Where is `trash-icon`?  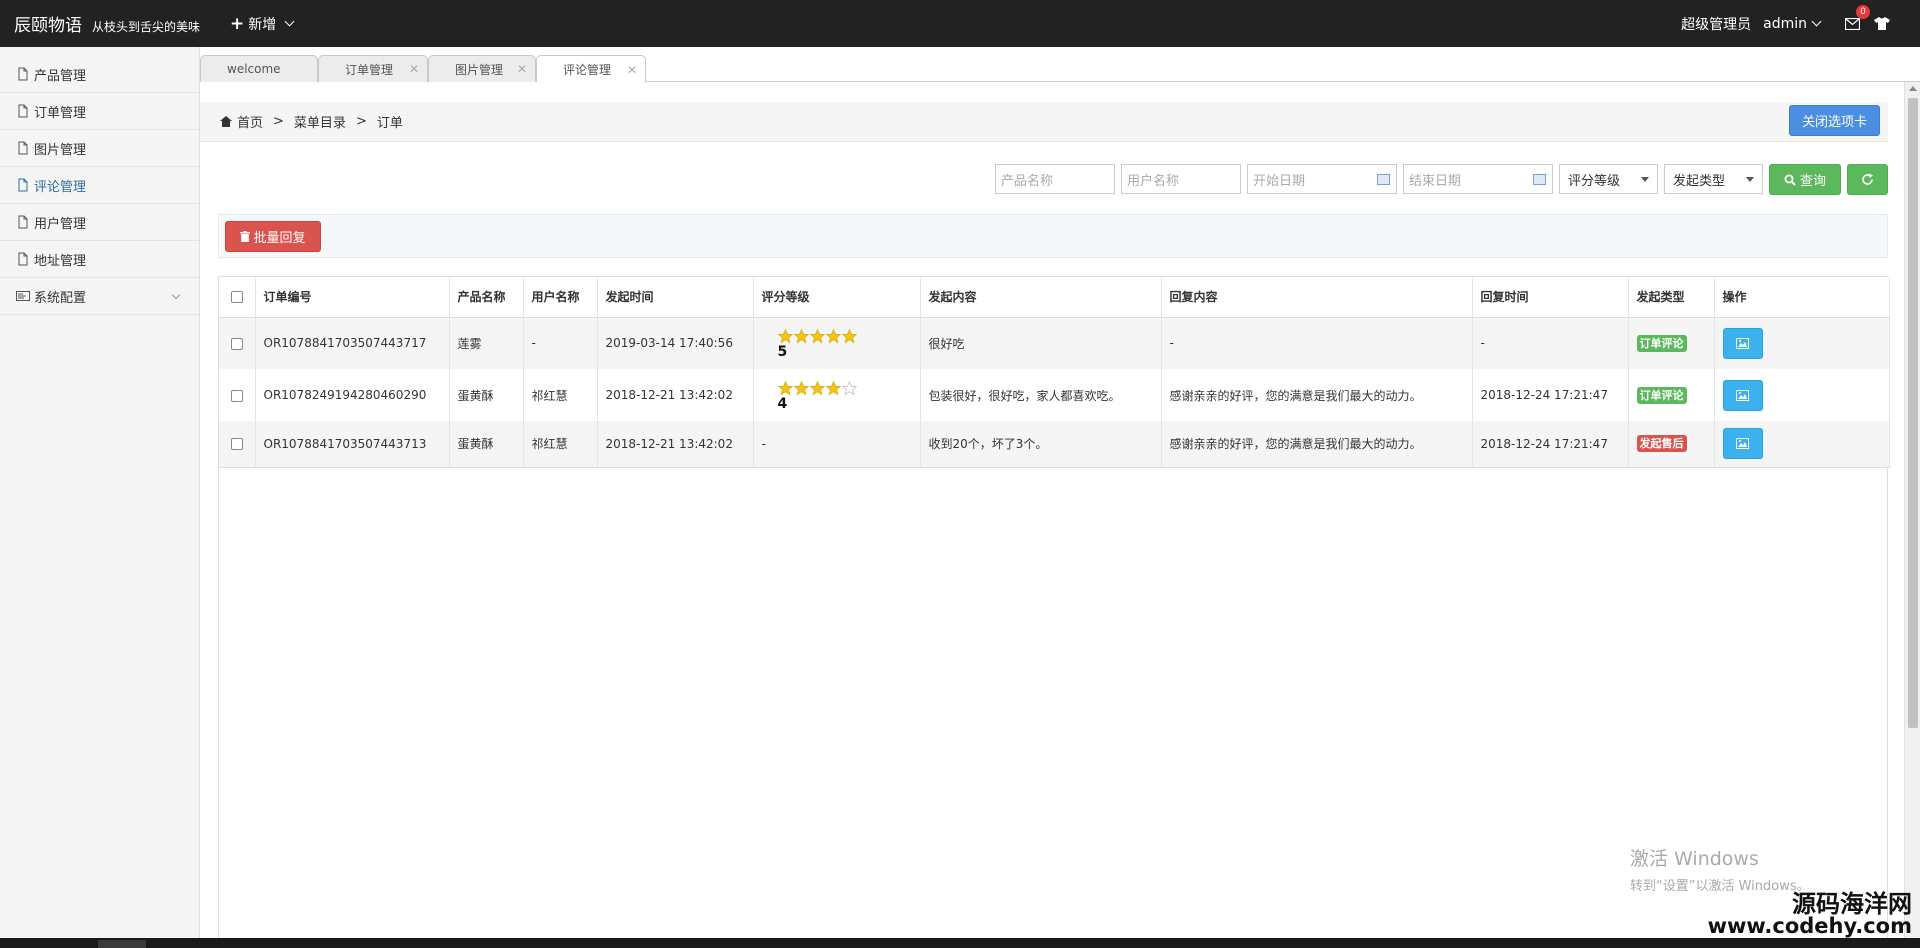 trash-icon is located at coordinates (245, 236).